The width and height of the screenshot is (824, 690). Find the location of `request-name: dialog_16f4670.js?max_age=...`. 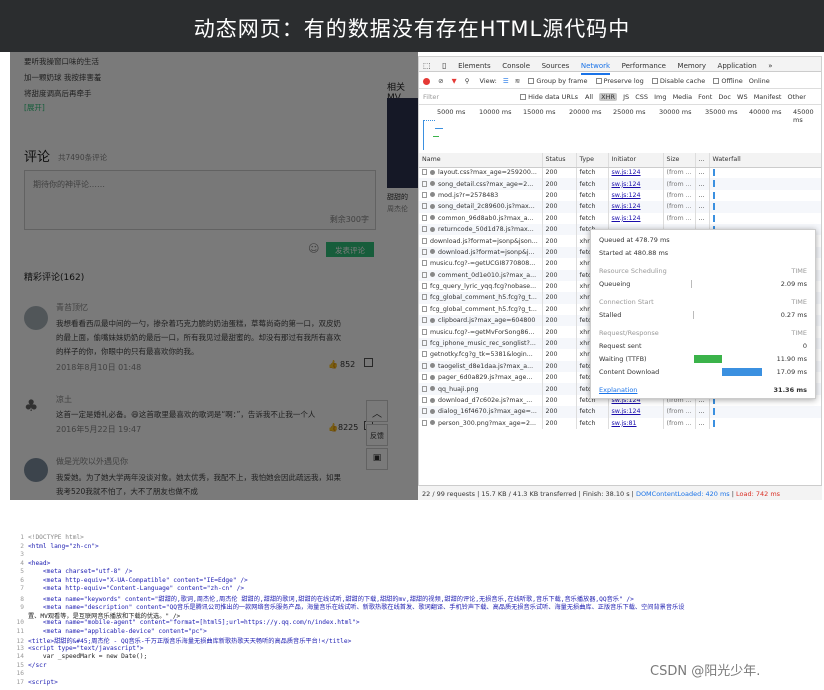

request-name: dialog_16f4670.js?max_age=... is located at coordinates (487, 412).